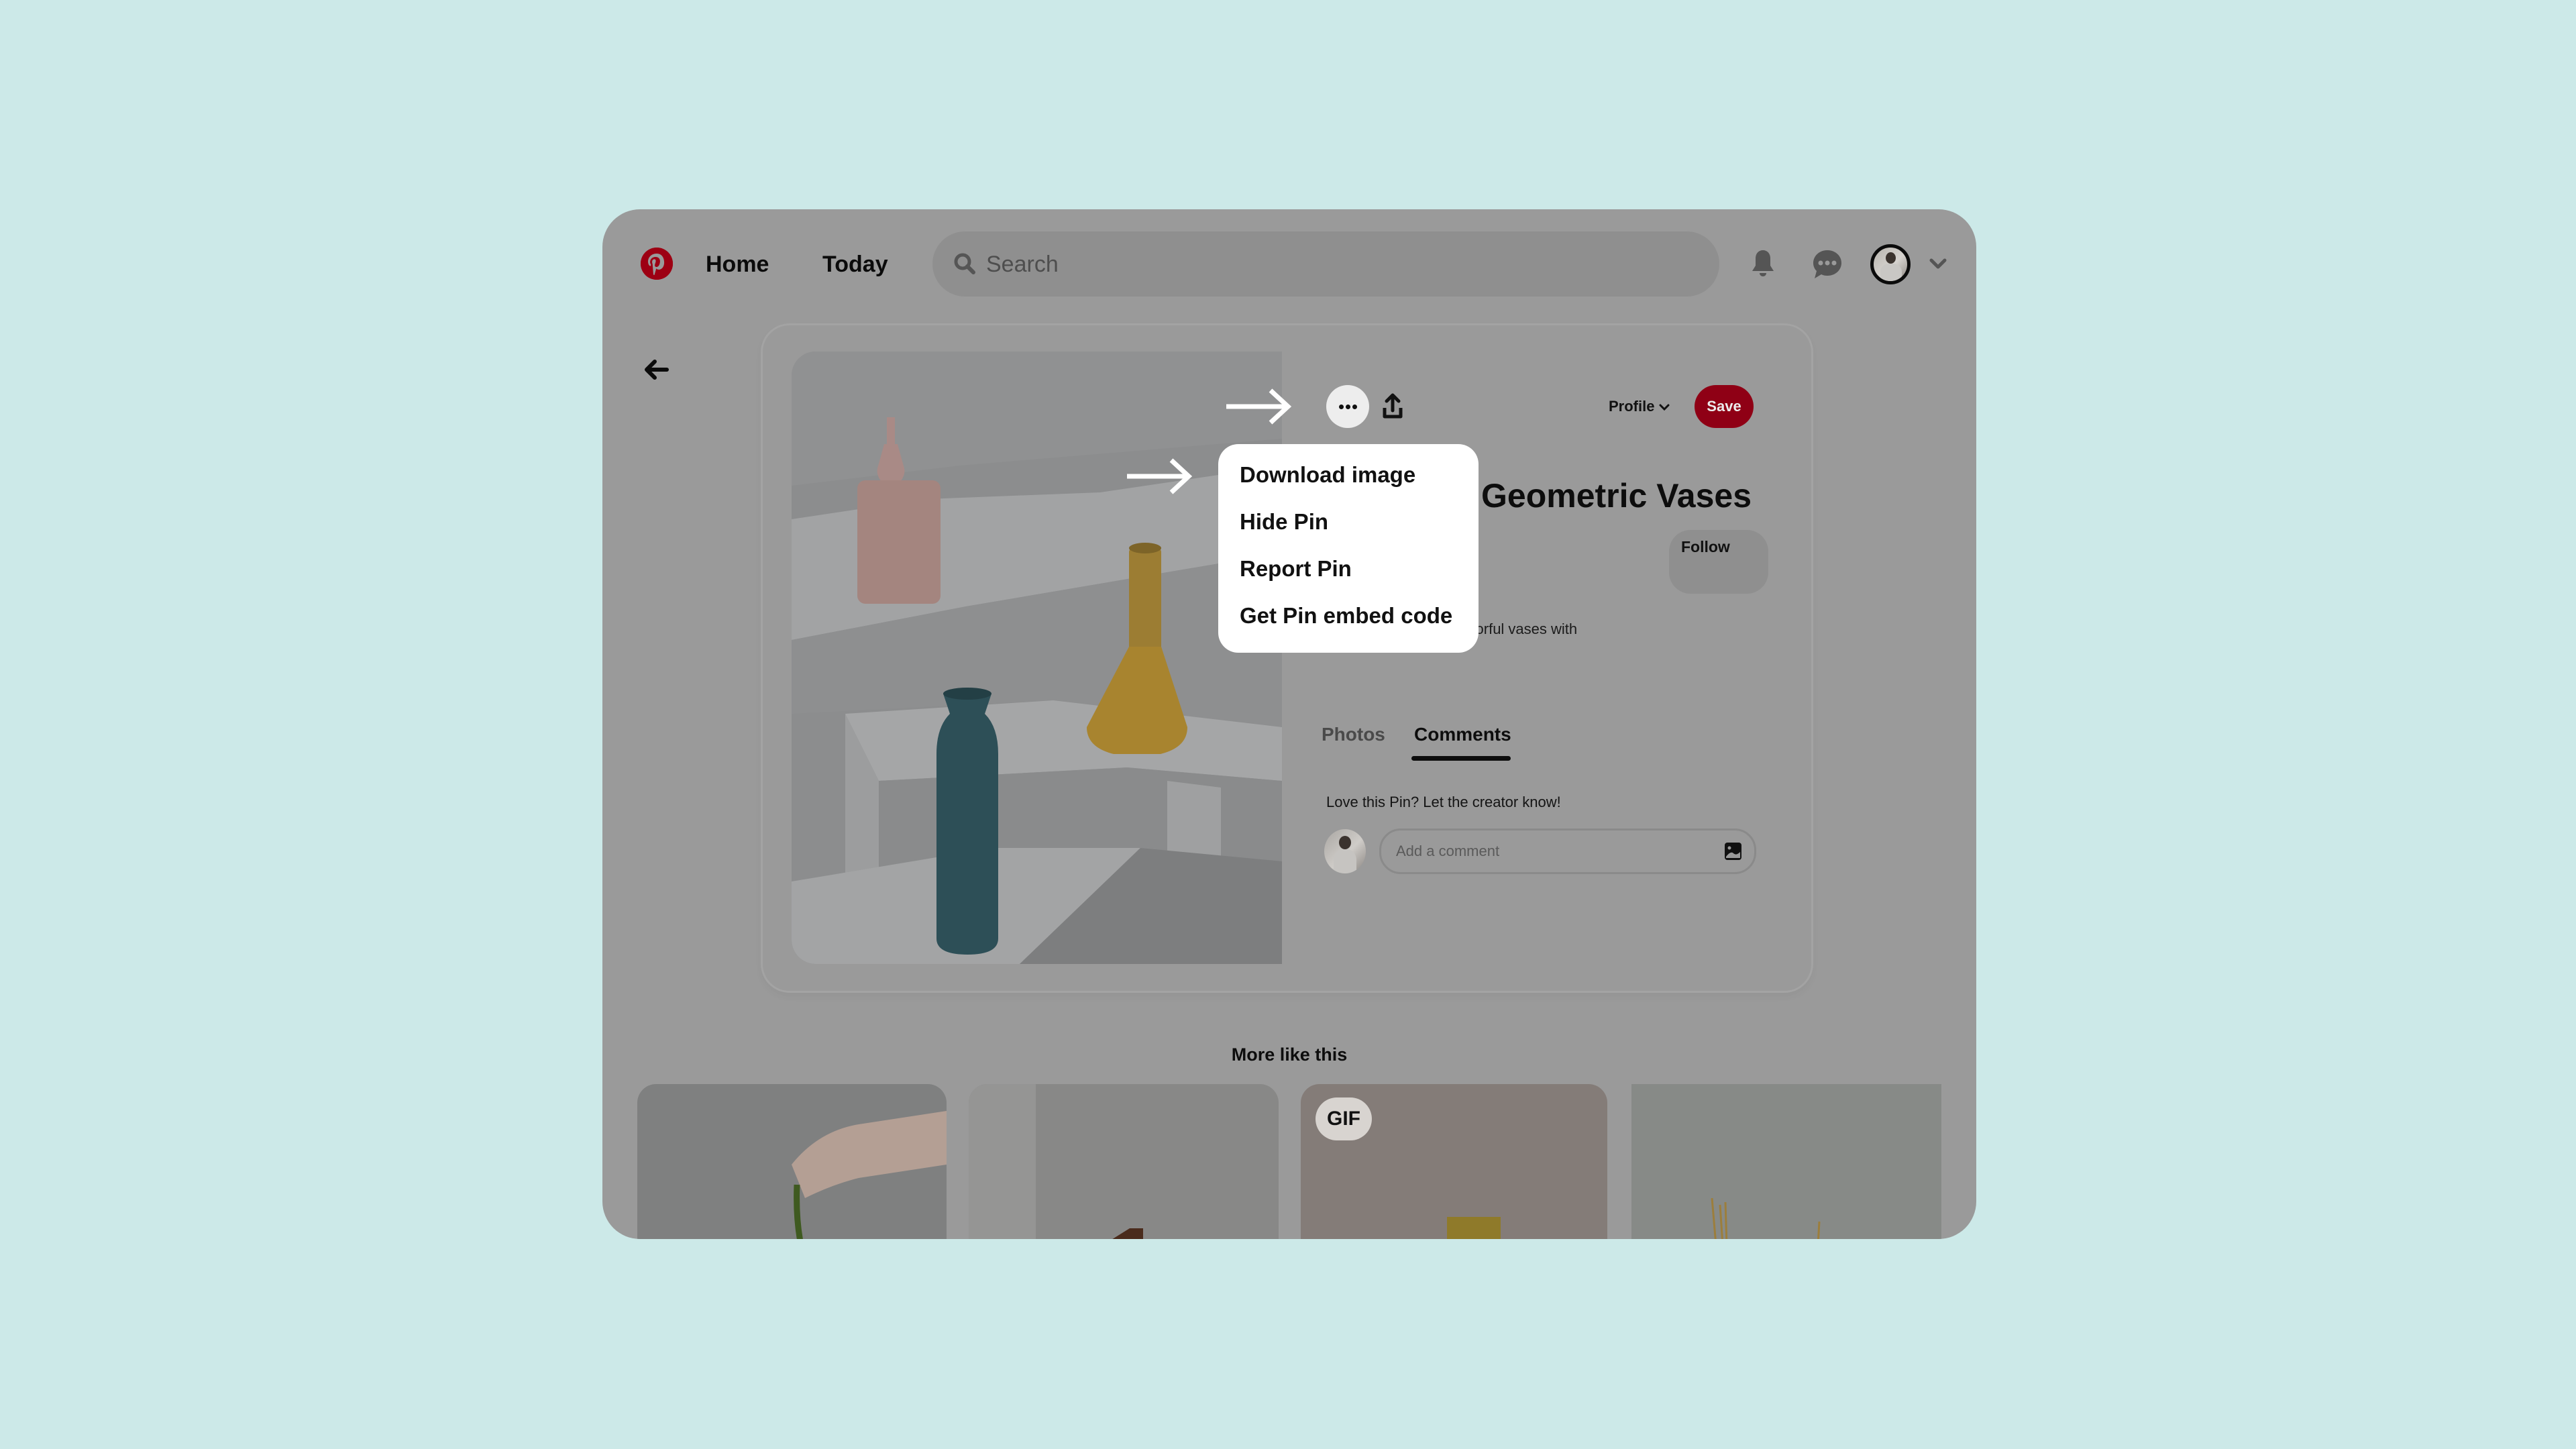 Image resolution: width=2576 pixels, height=1449 pixels. What do you see at coordinates (1289, 1054) in the screenshot?
I see `more-like-this-heading: More like this` at bounding box center [1289, 1054].